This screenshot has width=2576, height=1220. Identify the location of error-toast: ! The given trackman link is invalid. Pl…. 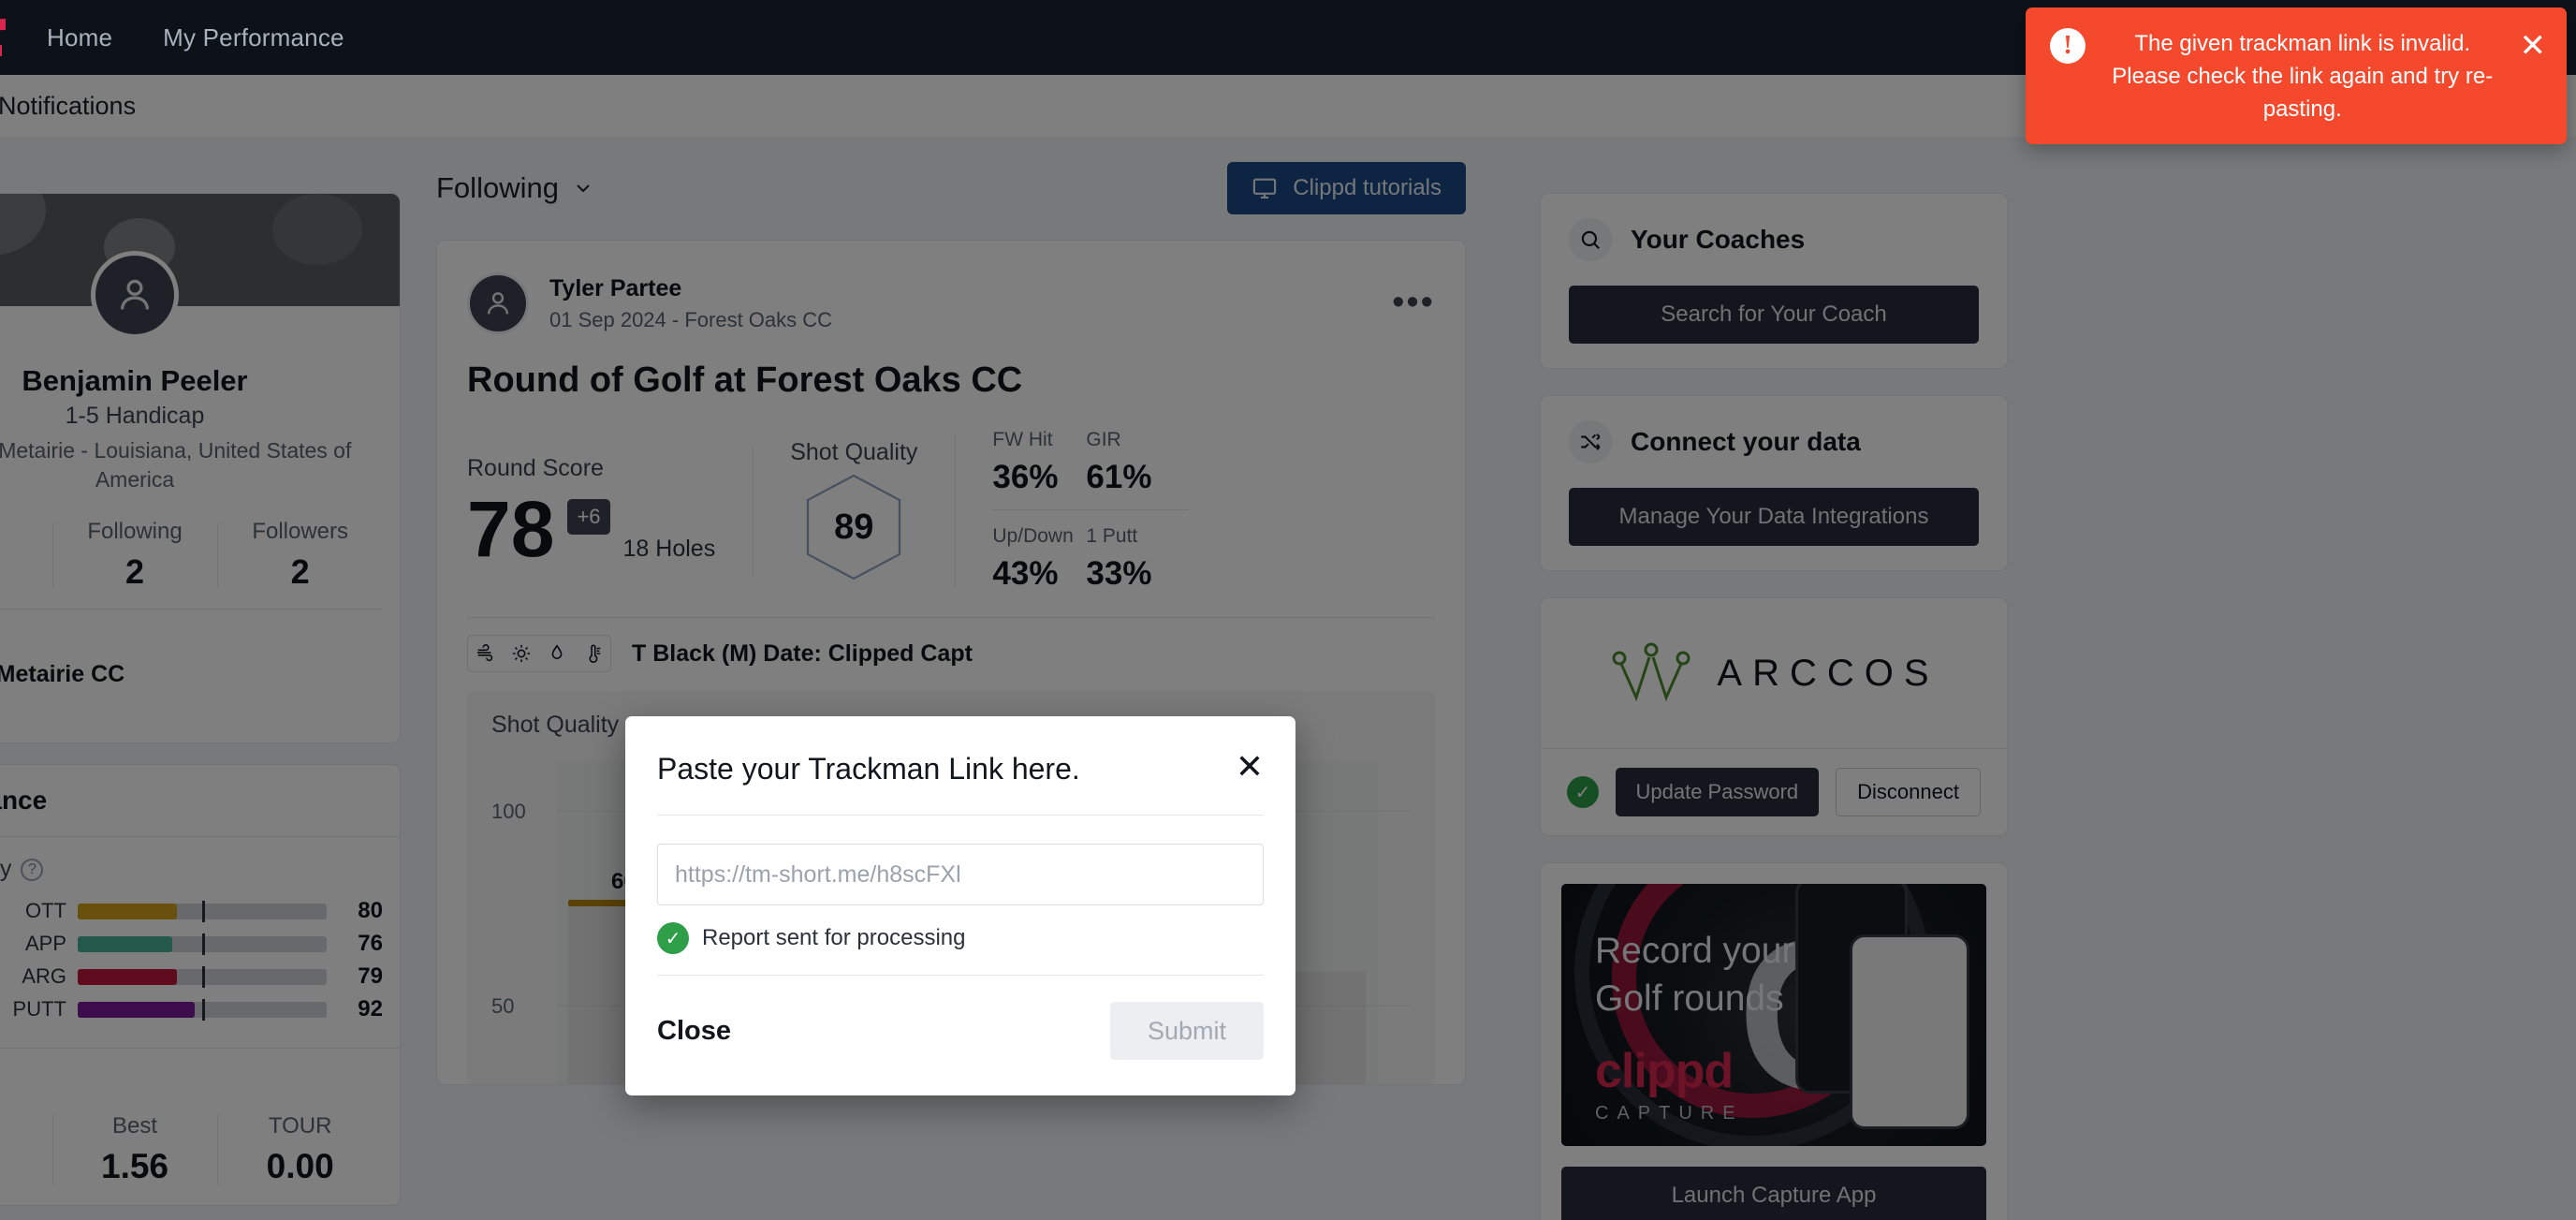
(2296, 76).